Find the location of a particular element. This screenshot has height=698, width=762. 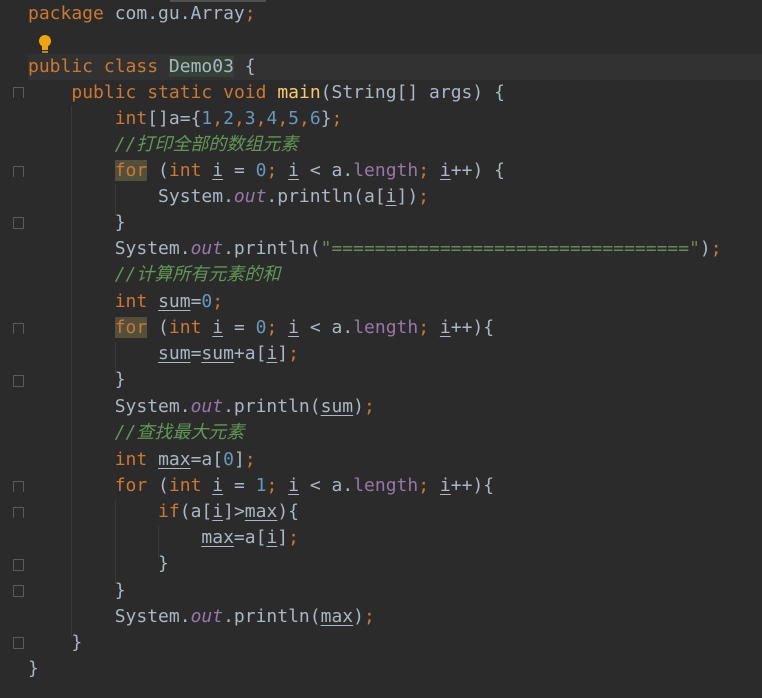

keyword: class is located at coordinates (131, 66).